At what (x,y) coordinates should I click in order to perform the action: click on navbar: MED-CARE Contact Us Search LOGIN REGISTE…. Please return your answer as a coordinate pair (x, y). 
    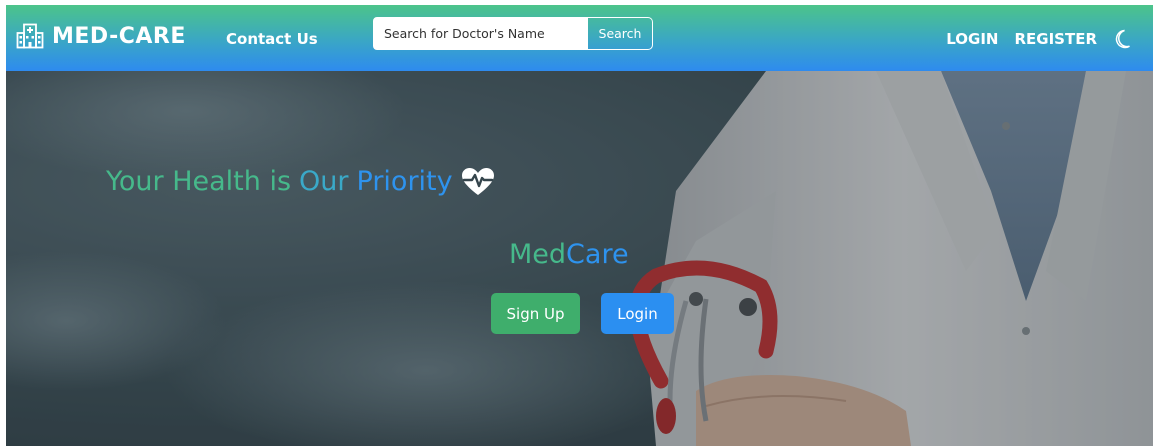
    Looking at the image, I should click on (579, 38).